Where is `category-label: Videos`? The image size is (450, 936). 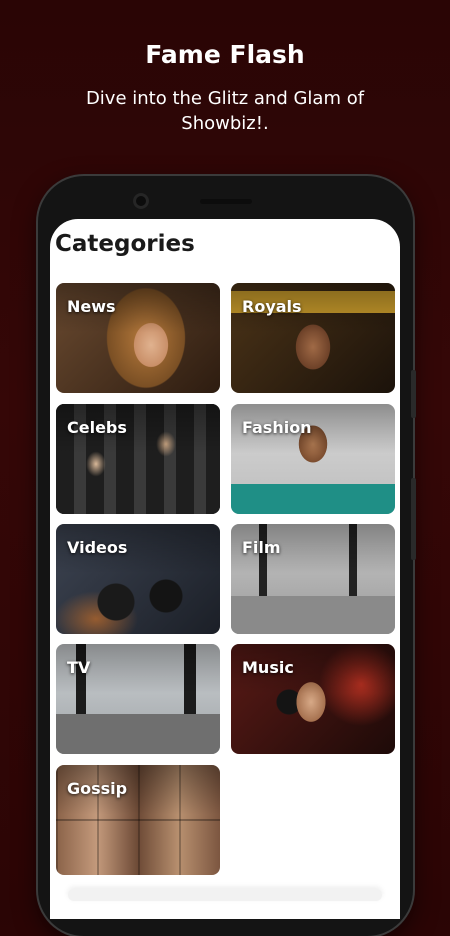 category-label: Videos is located at coordinates (97, 547).